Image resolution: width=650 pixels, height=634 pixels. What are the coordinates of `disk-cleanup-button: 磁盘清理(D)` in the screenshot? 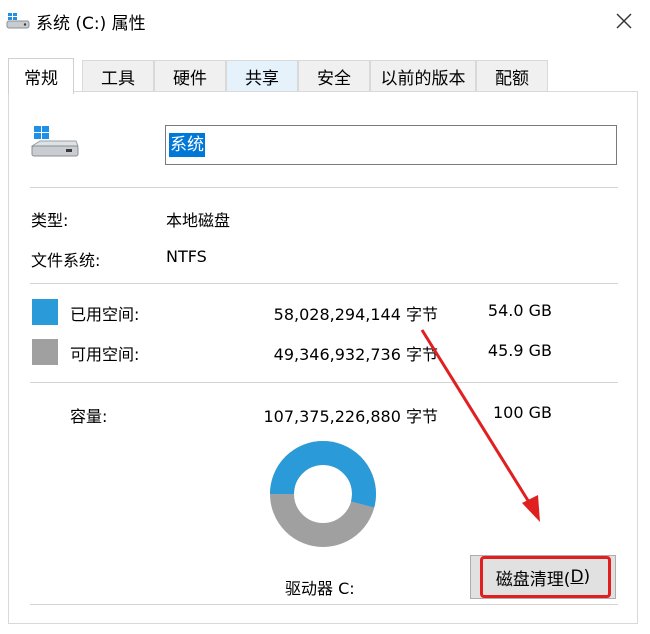 It's located at (543, 577).